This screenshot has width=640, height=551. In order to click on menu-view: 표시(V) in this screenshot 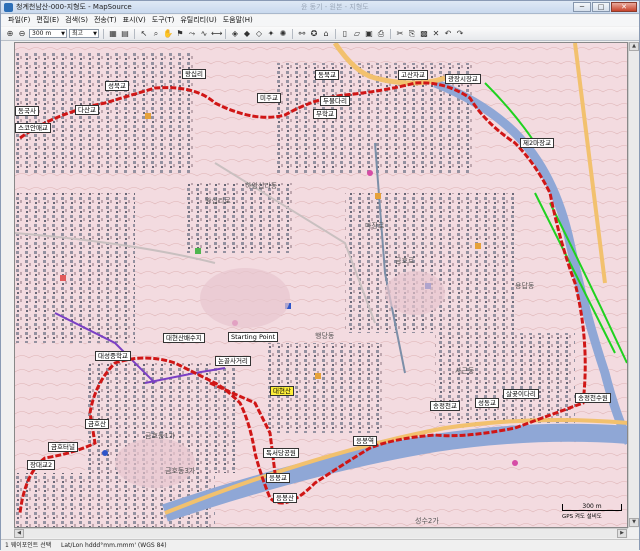, I will do `click(134, 20)`.